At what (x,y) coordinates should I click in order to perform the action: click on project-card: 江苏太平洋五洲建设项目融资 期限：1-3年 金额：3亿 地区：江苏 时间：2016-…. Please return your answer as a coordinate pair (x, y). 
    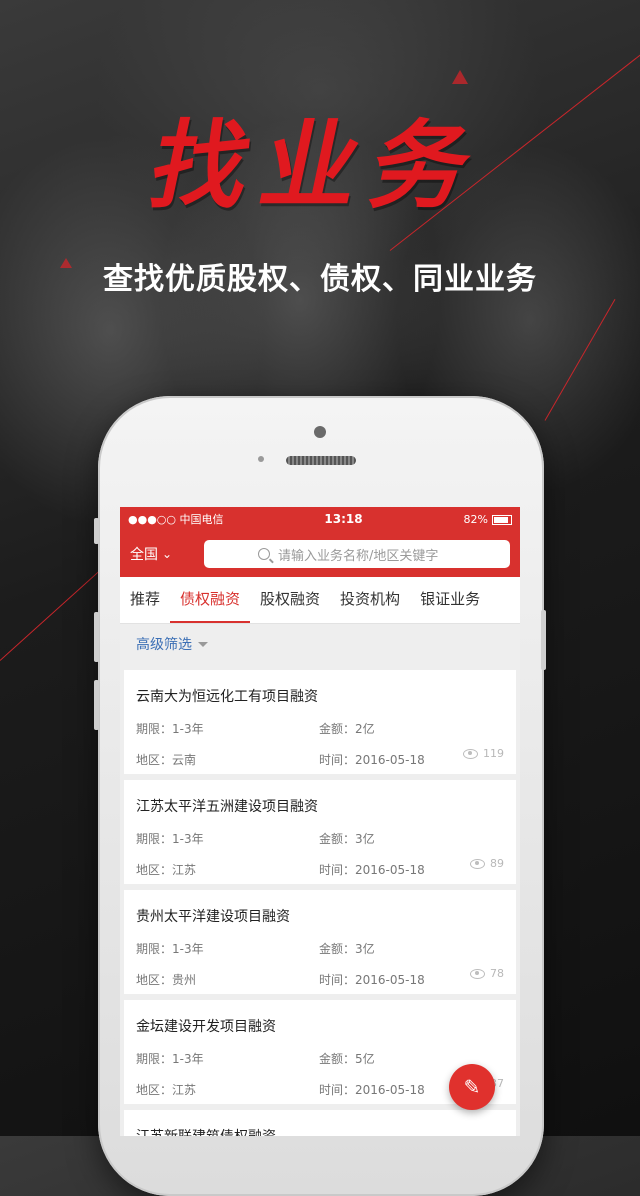
    Looking at the image, I should click on (320, 832).